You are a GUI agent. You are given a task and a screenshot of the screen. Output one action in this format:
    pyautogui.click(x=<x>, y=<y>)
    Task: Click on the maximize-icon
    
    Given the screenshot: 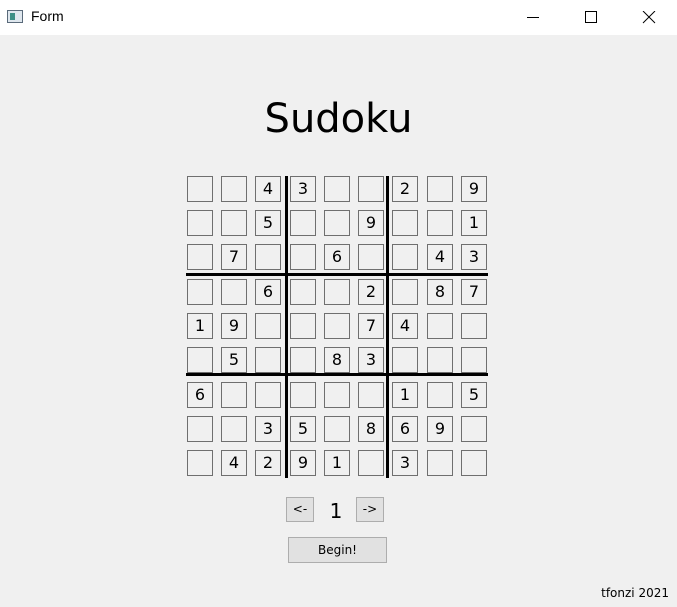 What is the action you would take?
    pyautogui.click(x=591, y=17)
    